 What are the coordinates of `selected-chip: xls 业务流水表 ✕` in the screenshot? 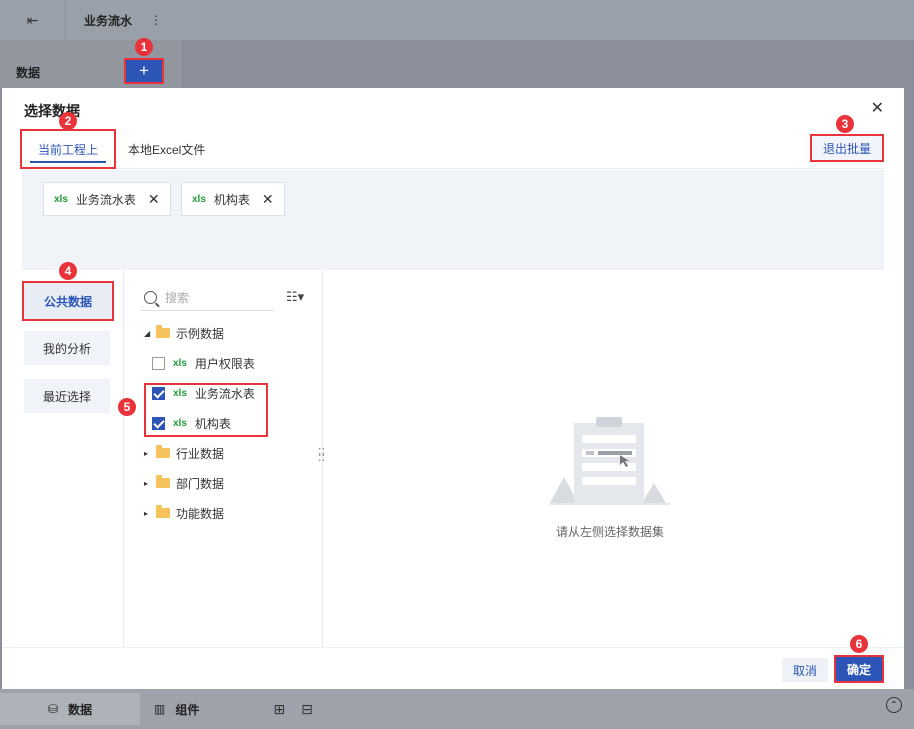 It's located at (107, 199).